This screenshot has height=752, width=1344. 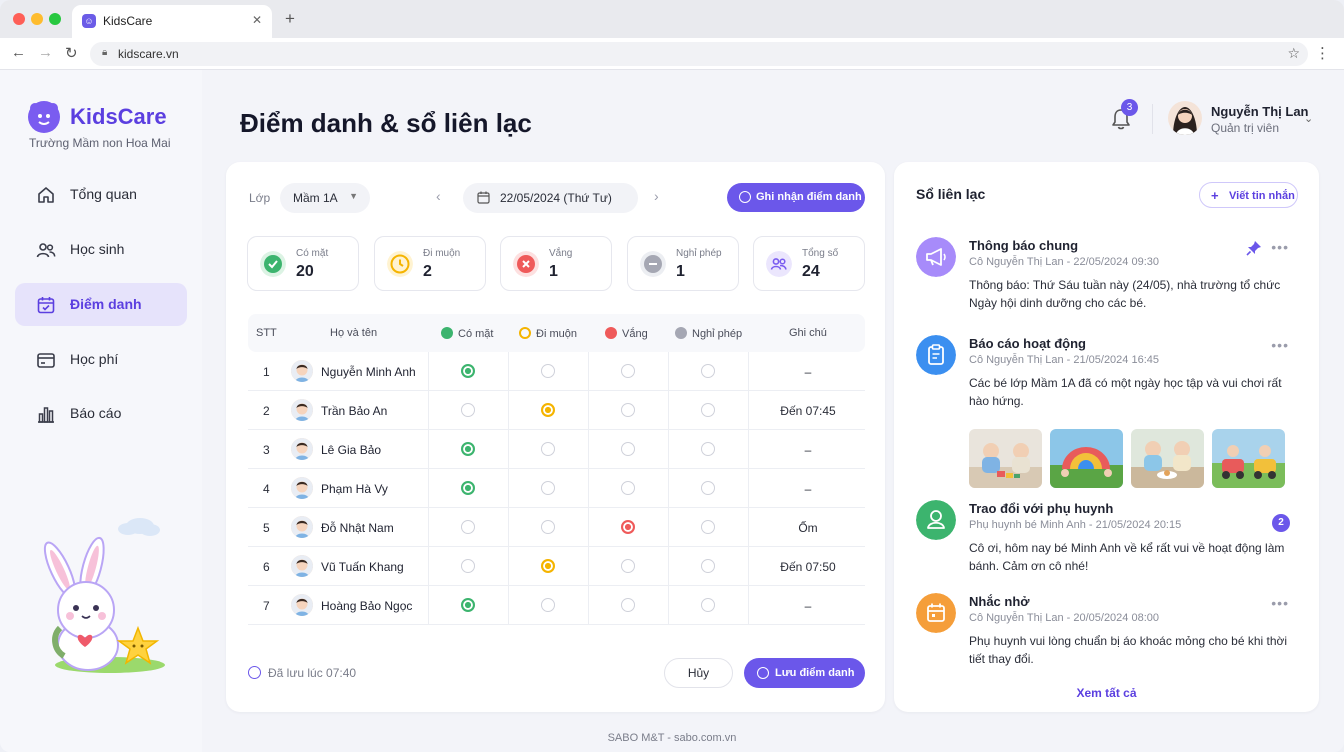 What do you see at coordinates (366, 606) in the screenshot?
I see `student-name: Hoàng Bảo Ngọc` at bounding box center [366, 606].